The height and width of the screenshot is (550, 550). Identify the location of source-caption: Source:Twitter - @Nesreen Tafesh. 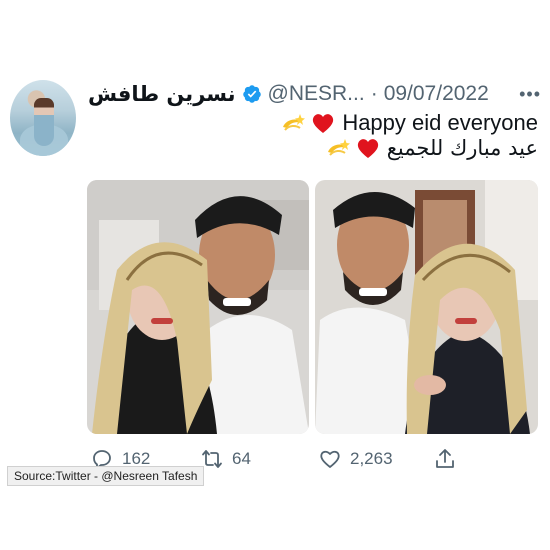
(106, 476).